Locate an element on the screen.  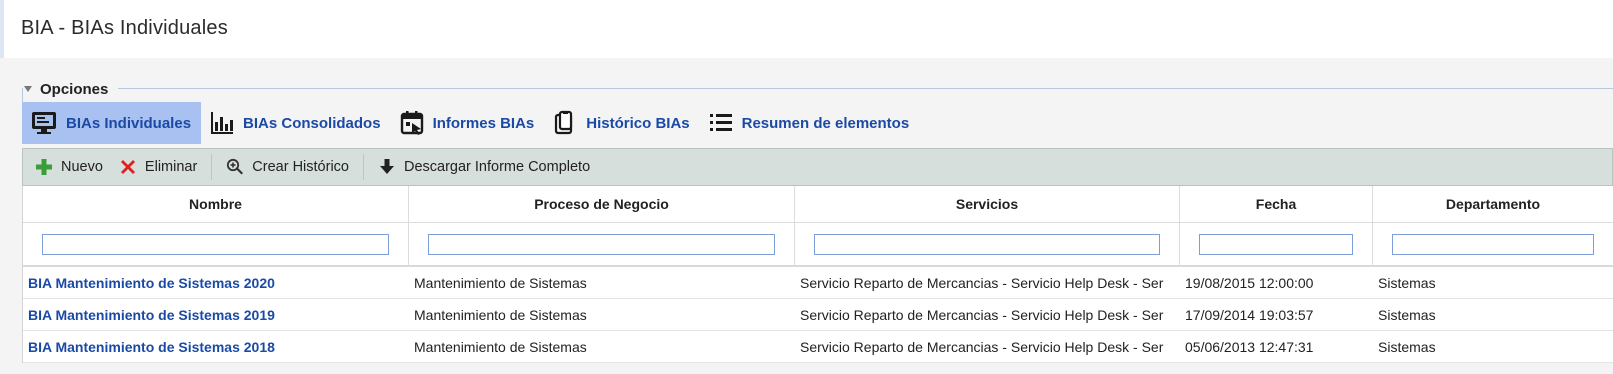
download-arrow-icon is located at coordinates (386, 166).